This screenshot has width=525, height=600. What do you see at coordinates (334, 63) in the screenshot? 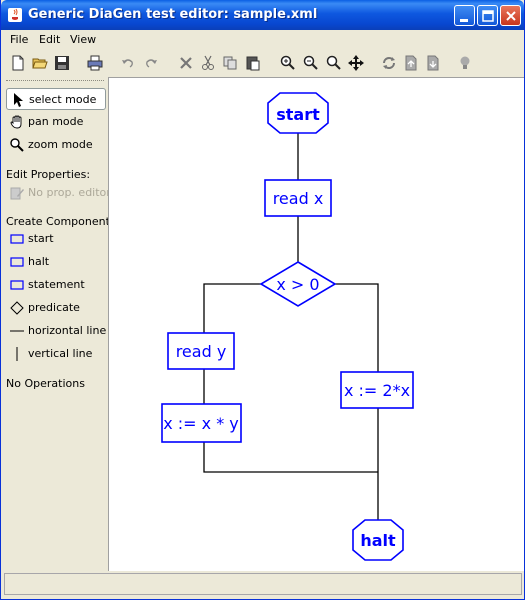
I see `zoom-fit-icon` at bounding box center [334, 63].